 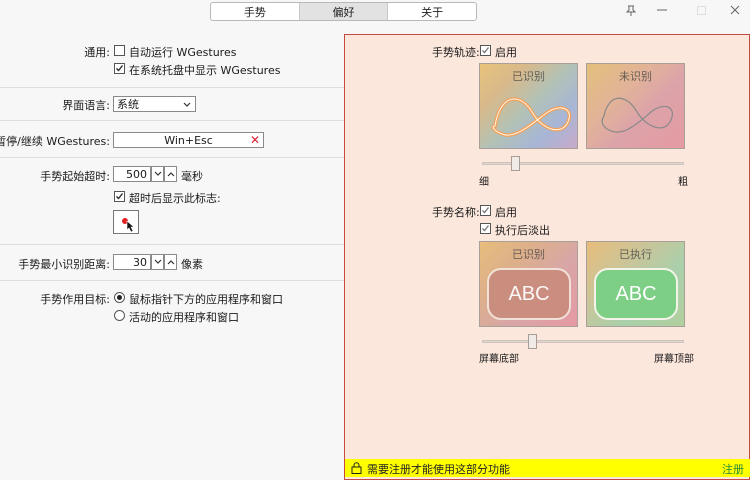 I want to click on clear-hotkey-icon: ✕, so click(x=255, y=140).